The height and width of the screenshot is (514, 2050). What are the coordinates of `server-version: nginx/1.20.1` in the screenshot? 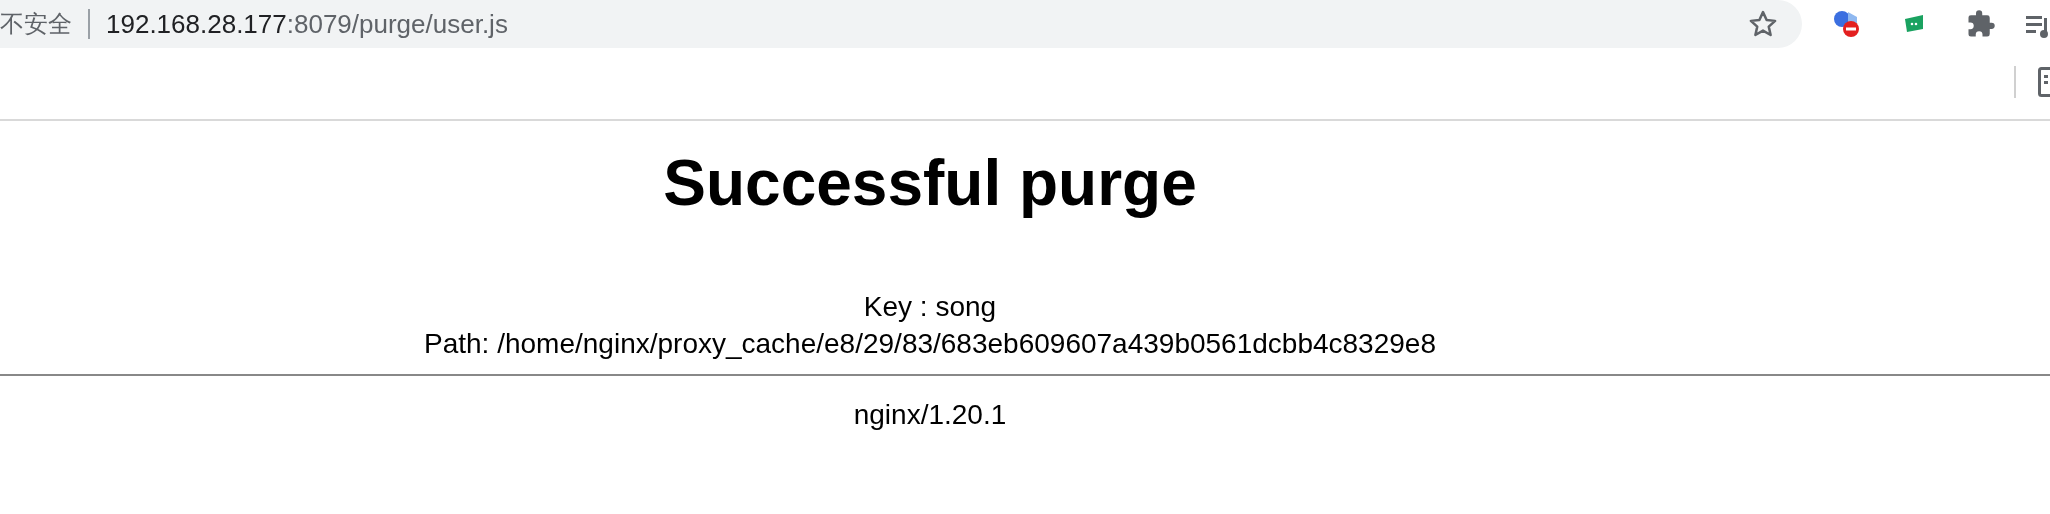 It's located at (930, 414).